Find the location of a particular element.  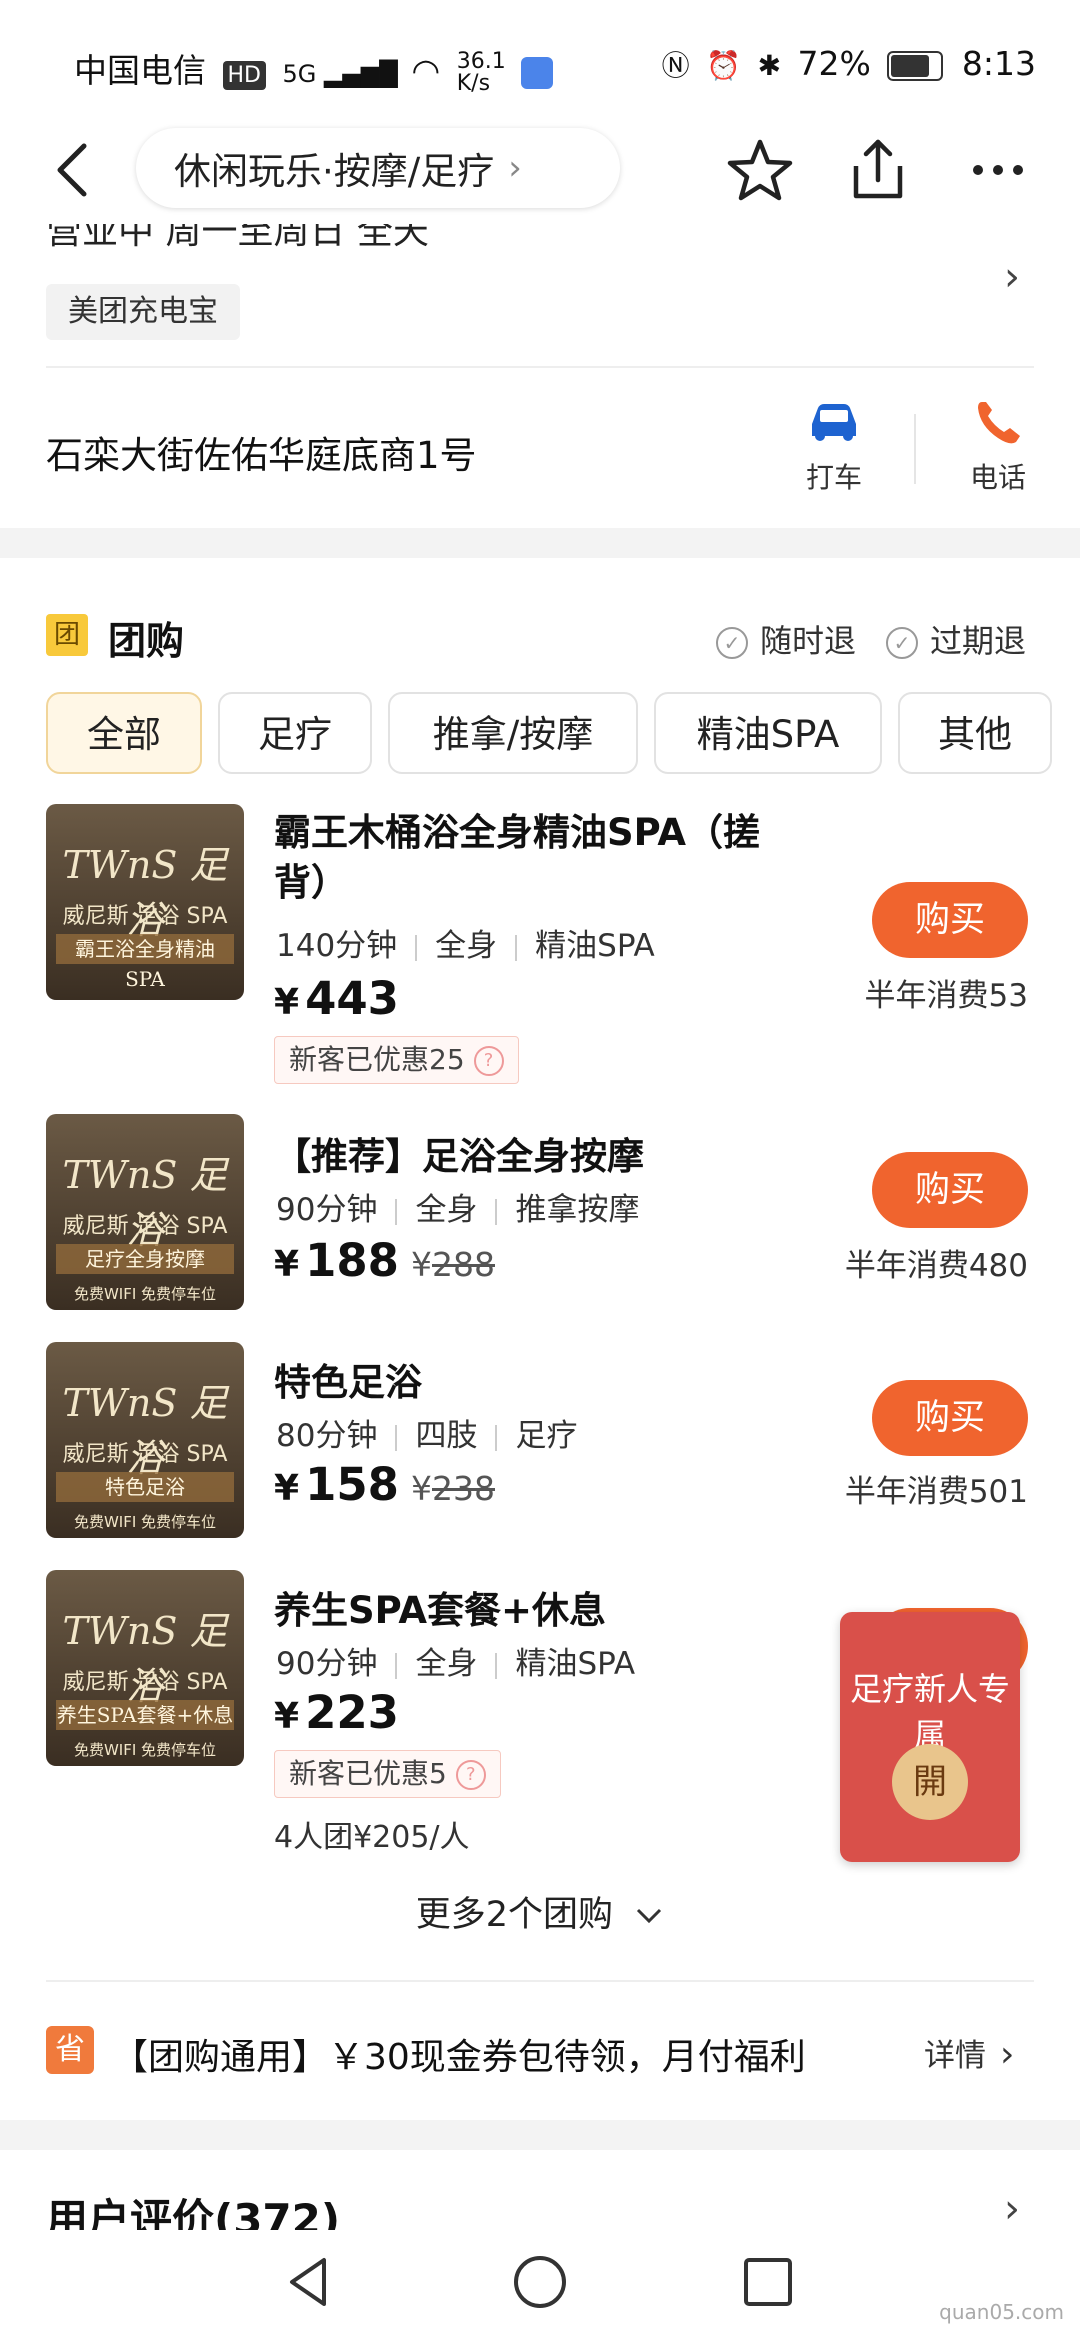

filter-chip-spa: 精油SPA is located at coordinates (768, 733).